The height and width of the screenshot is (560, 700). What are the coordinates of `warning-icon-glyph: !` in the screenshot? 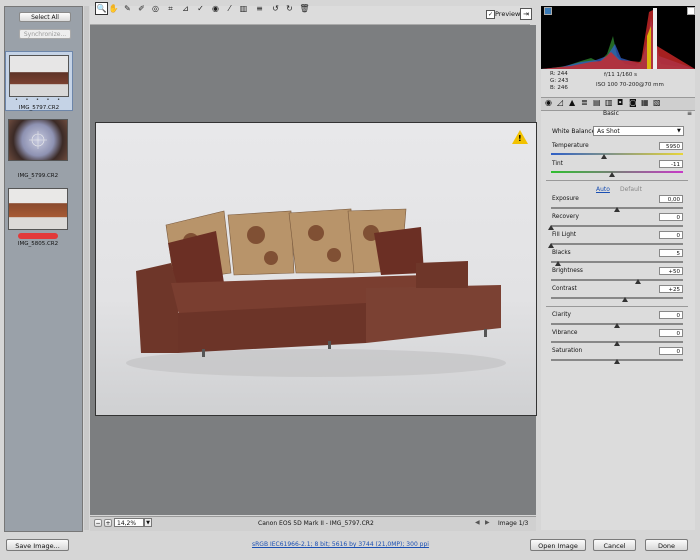 It's located at (520, 138).